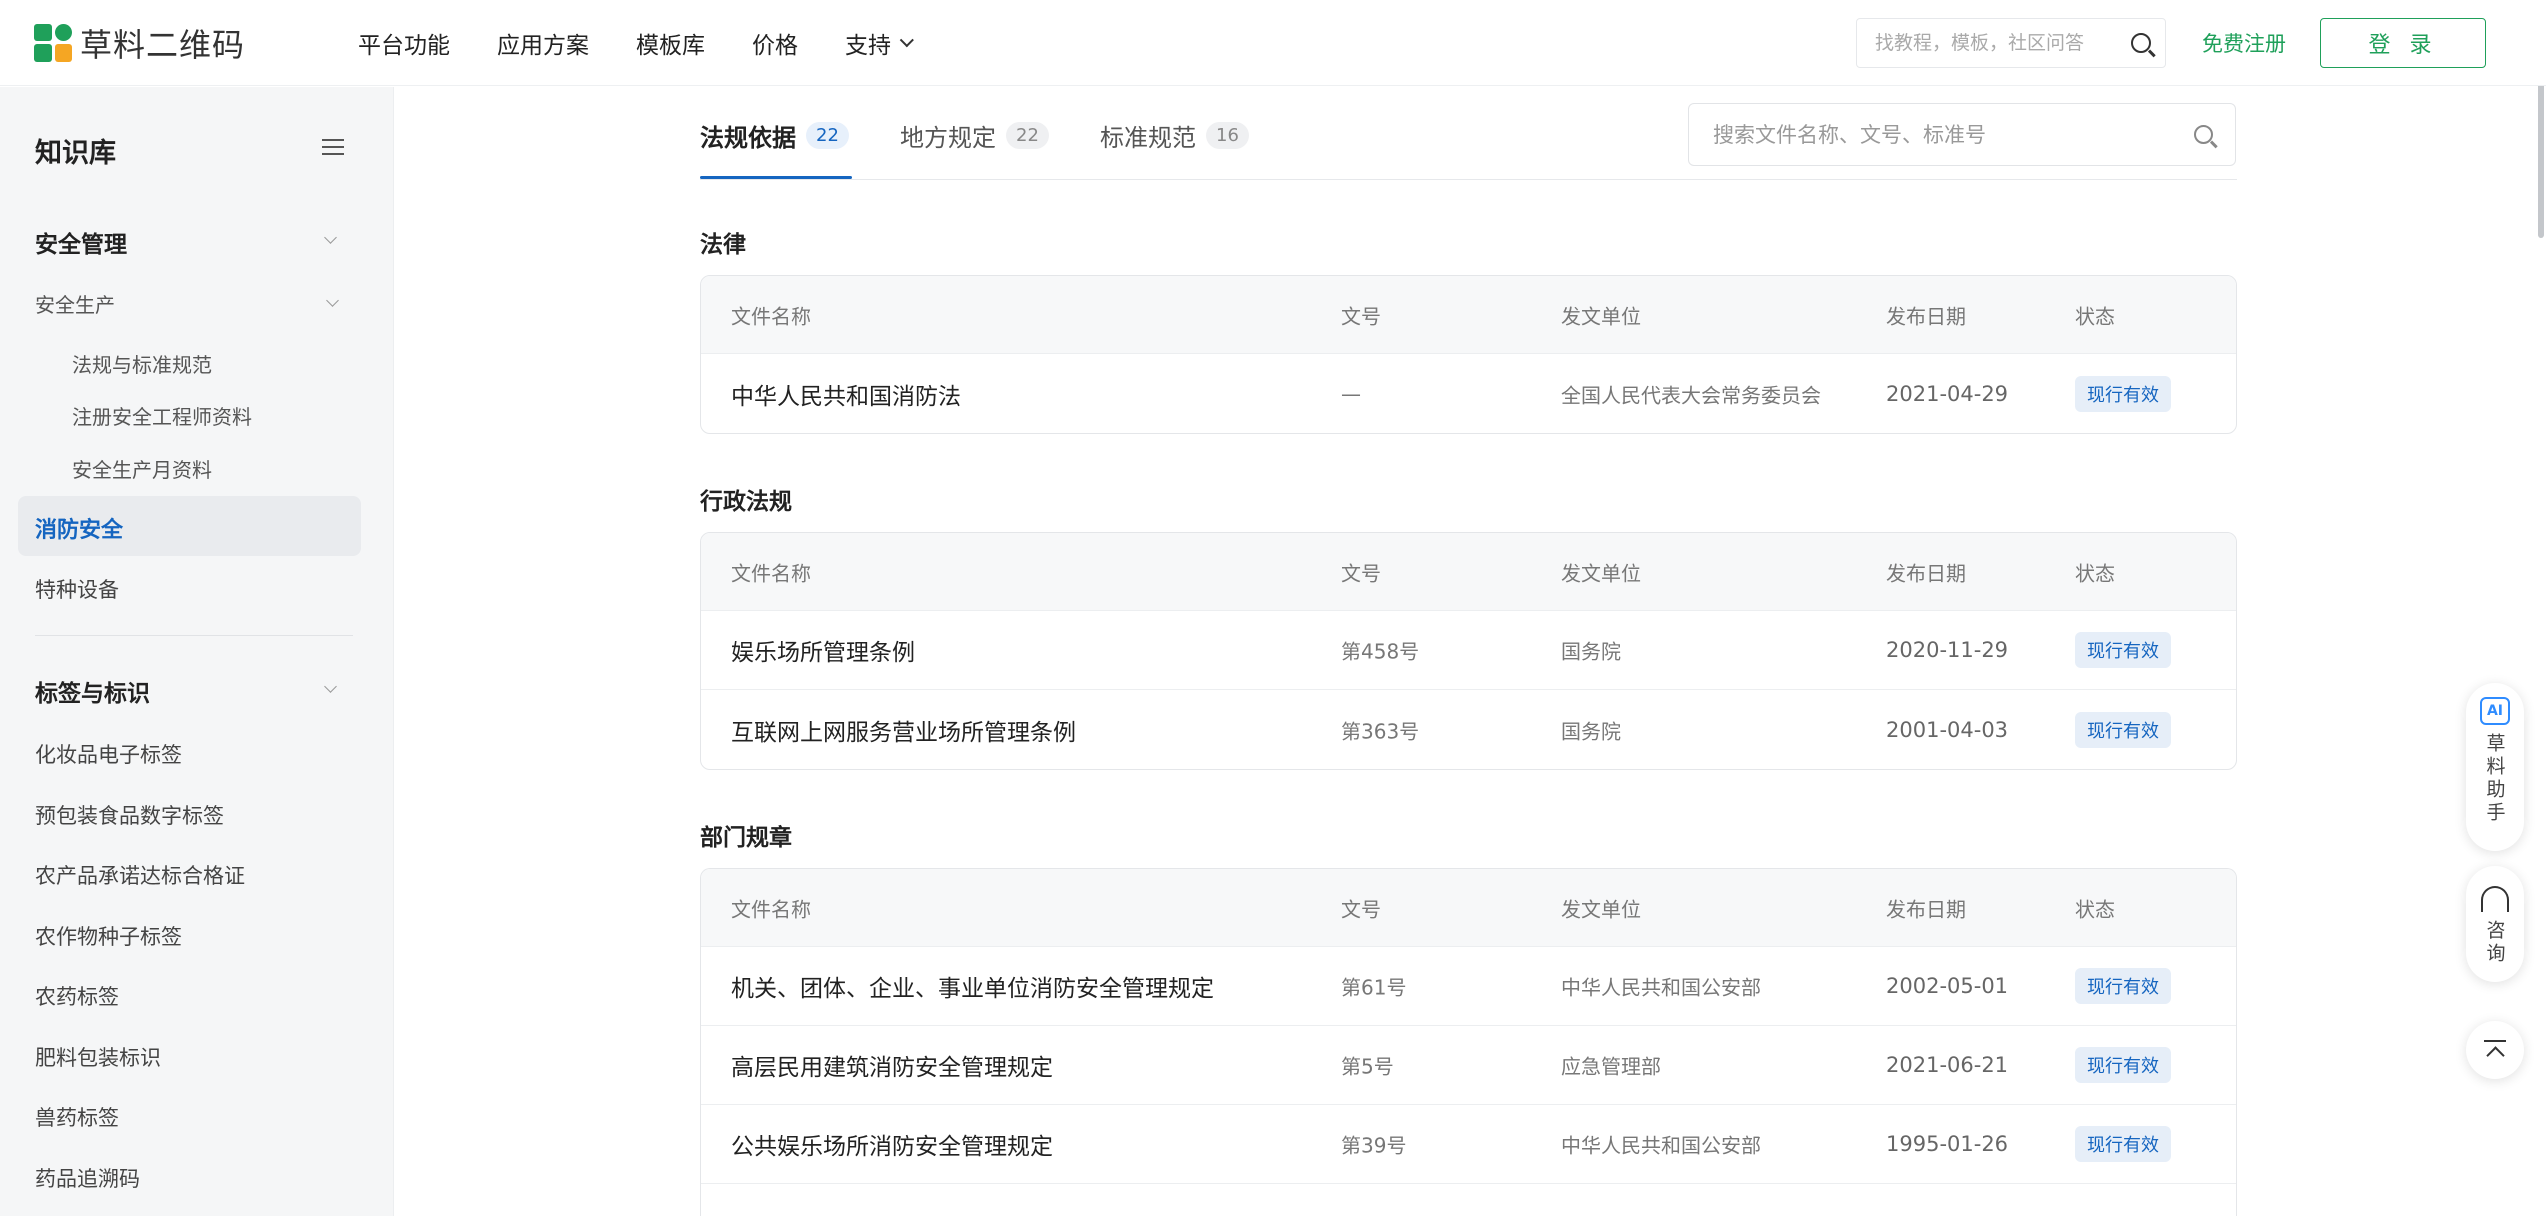 The height and width of the screenshot is (1216, 2546). I want to click on consult-widget: 咨询, so click(2495, 924).